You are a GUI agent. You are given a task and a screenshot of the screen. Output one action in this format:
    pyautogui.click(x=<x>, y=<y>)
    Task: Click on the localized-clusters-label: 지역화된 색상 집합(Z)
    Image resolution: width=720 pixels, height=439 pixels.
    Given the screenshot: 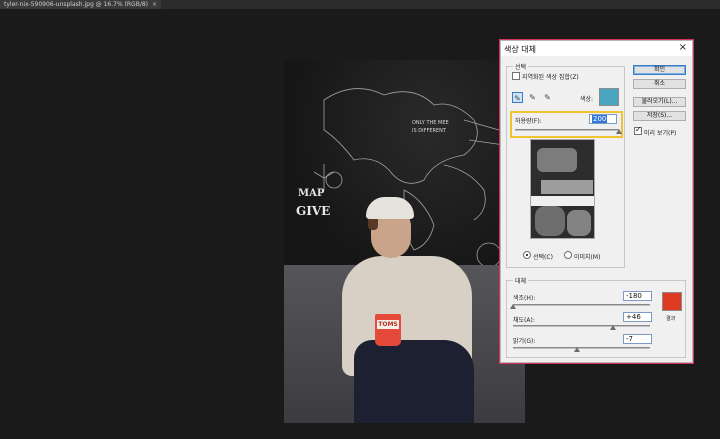 What is the action you would take?
    pyautogui.click(x=550, y=77)
    